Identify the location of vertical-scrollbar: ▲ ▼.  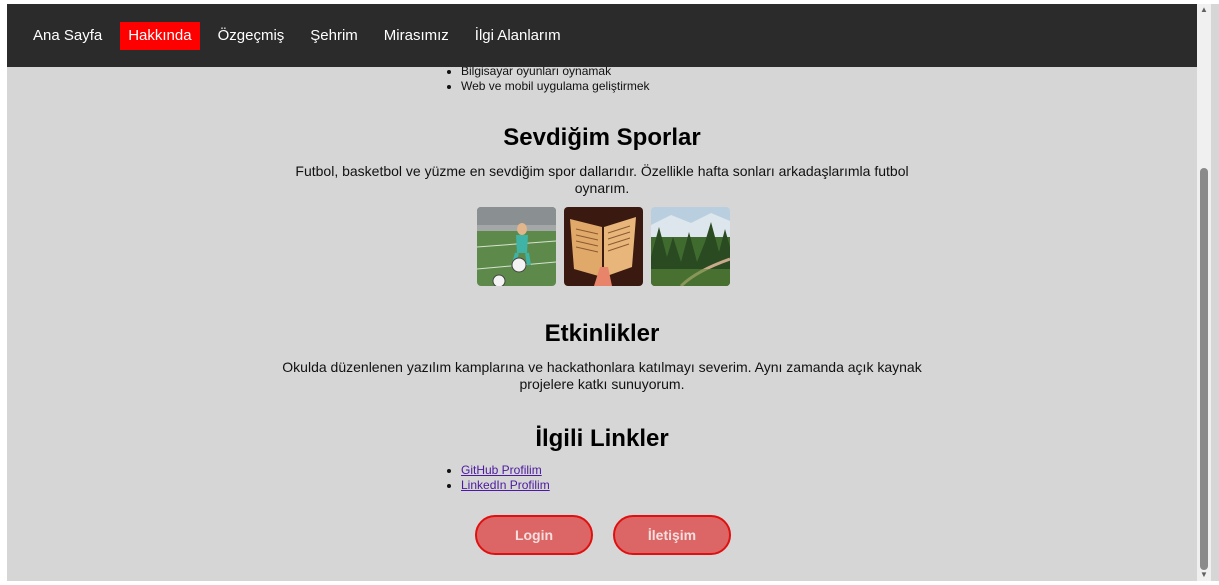
(1204, 292).